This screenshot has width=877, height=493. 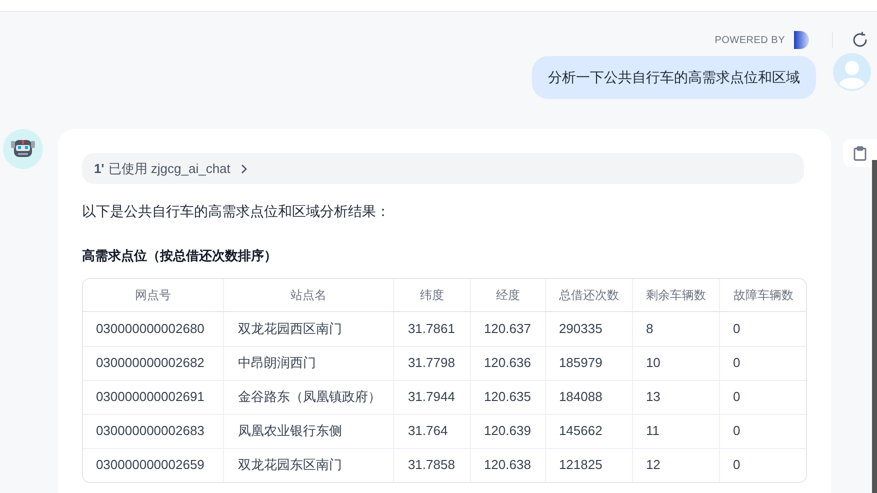 I want to click on table-cell: 120.635, so click(x=507, y=397).